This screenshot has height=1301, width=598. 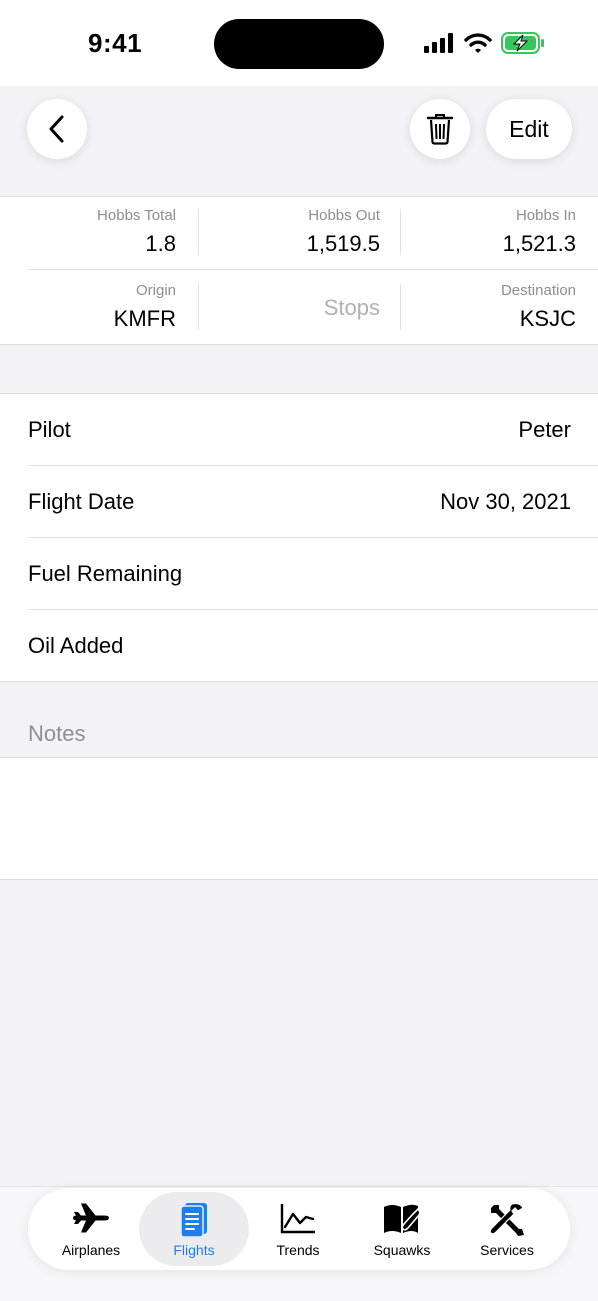 I want to click on pilot-value: Peter, so click(x=544, y=429).